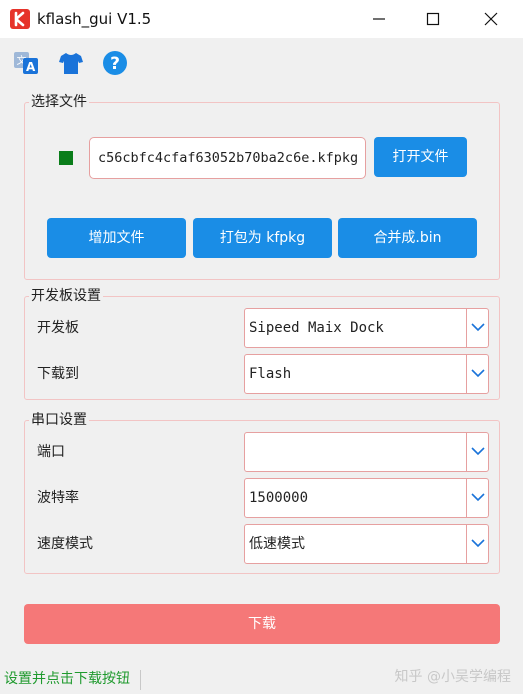  Describe the element at coordinates (58, 498) in the screenshot. I see `baud-label: 波特率` at that location.